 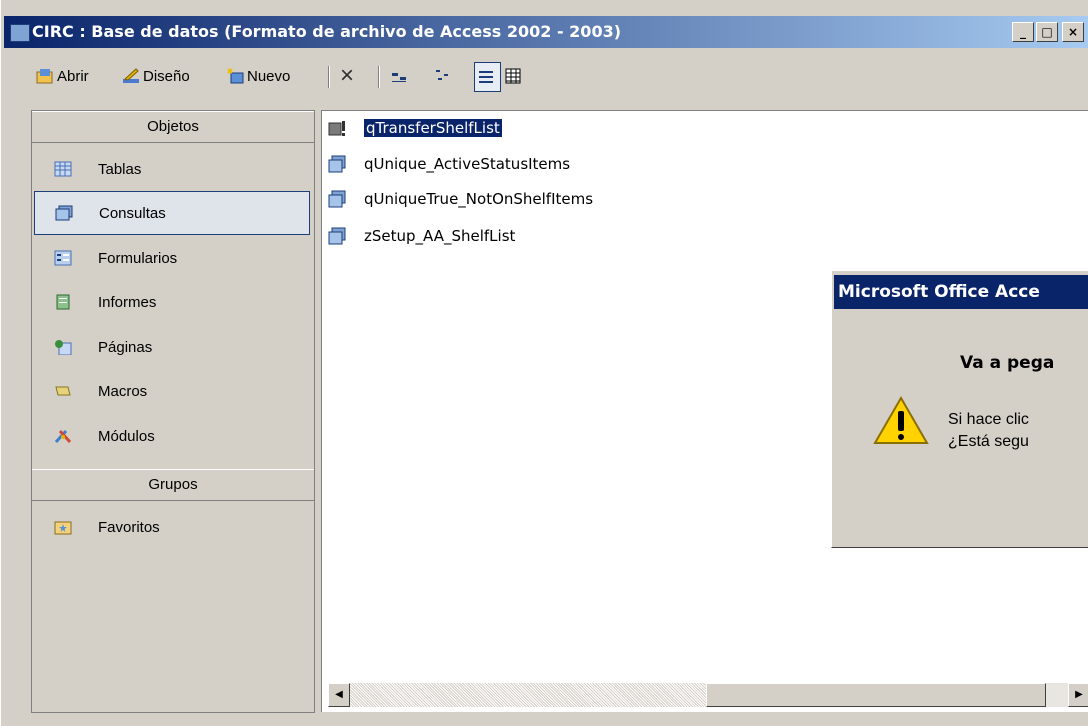 What do you see at coordinates (901, 423) in the screenshot?
I see `warning-icon` at bounding box center [901, 423].